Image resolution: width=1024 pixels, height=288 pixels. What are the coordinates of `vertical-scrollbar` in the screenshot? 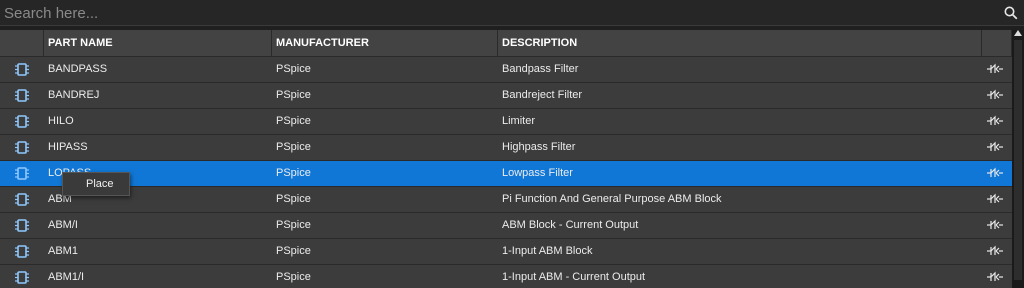 It's located at (1018, 159).